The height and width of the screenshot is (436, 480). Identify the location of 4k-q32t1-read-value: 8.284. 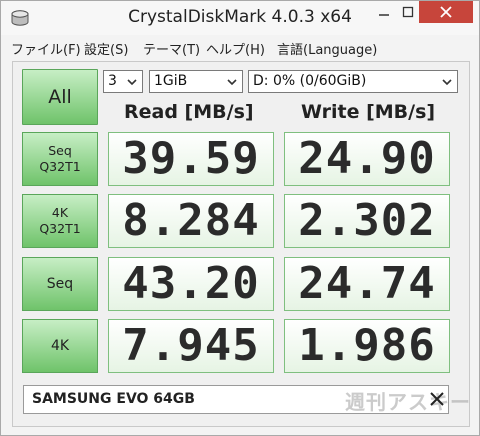
(191, 221).